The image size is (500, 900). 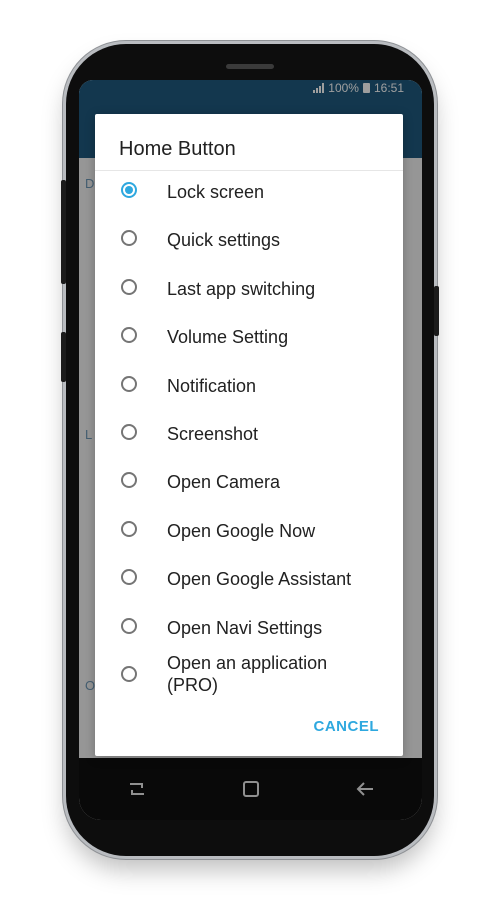 I want to click on dialog-title: Home Button, so click(x=177, y=149).